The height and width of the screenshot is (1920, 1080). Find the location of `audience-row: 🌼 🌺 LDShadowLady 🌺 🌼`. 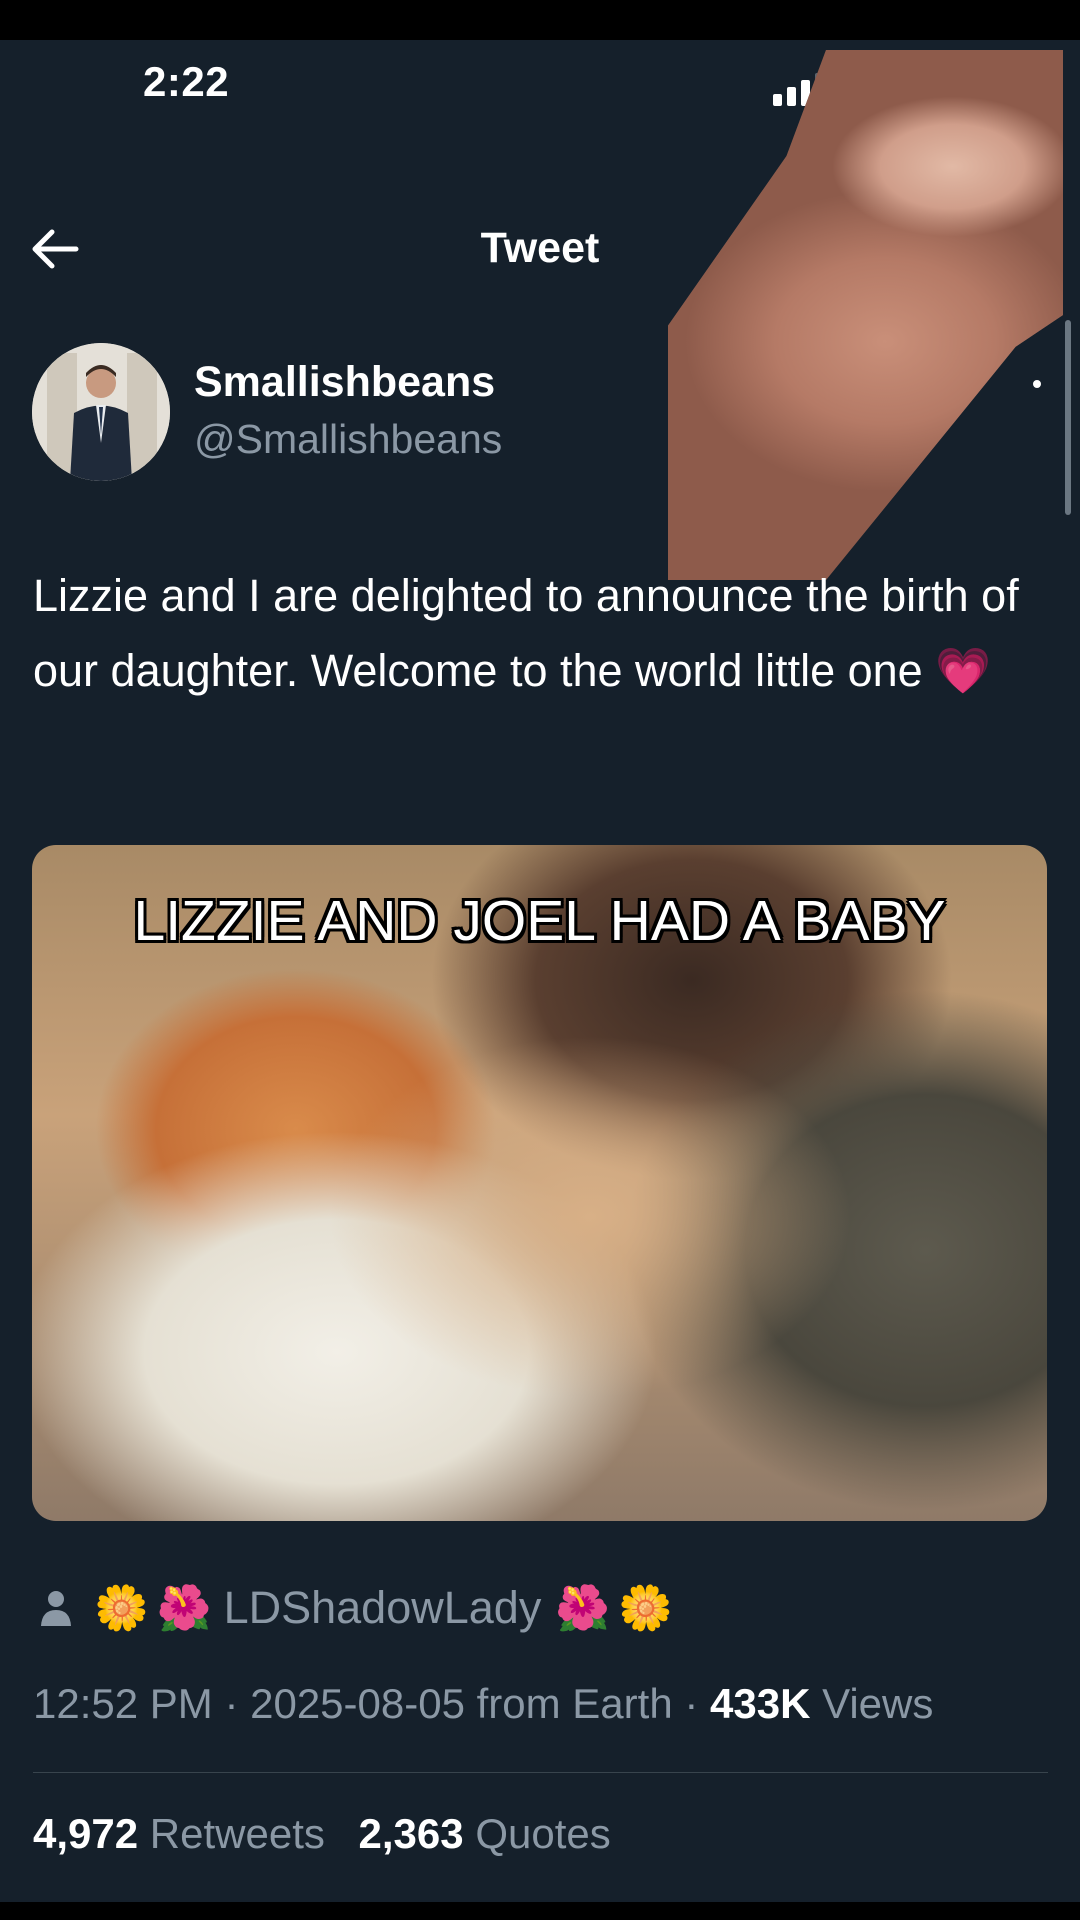

audience-row: 🌼 🌺 LDShadowLady 🌺 🌼 is located at coordinates (359, 1608).